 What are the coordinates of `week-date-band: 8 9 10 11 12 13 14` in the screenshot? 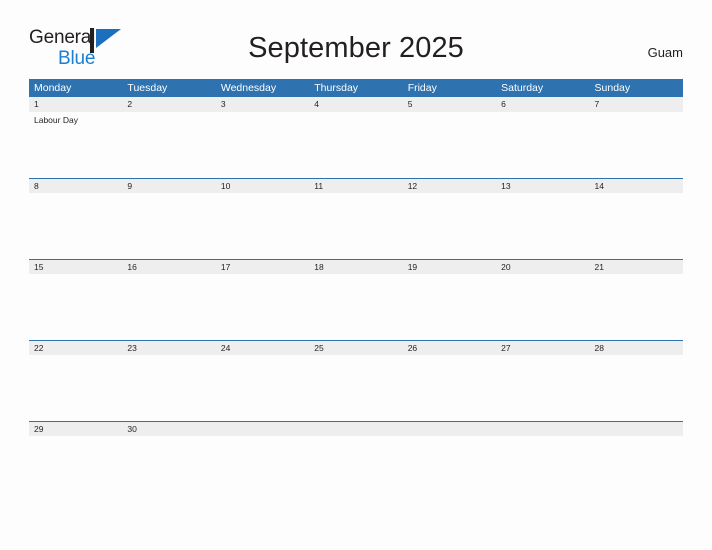 It's located at (356, 185).